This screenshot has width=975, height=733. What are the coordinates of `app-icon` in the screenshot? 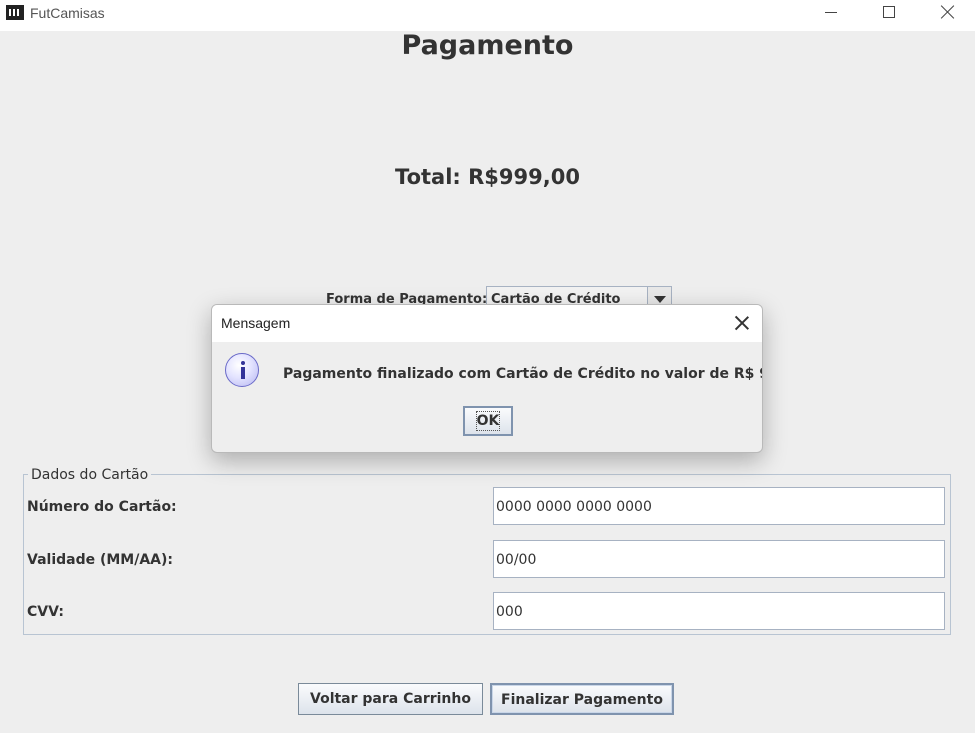 It's located at (15, 12).